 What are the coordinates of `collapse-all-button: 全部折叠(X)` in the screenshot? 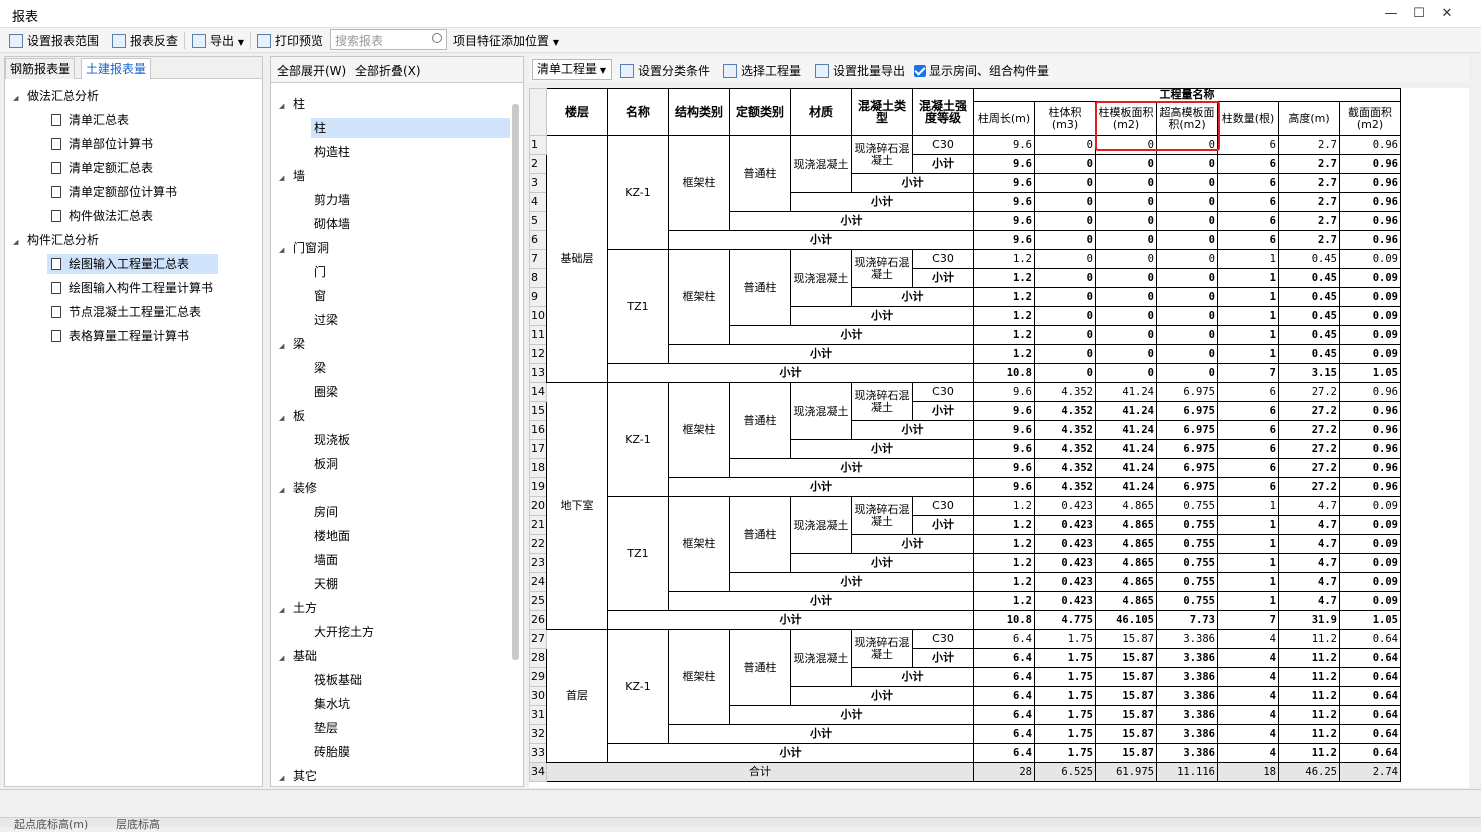 It's located at (388, 70).